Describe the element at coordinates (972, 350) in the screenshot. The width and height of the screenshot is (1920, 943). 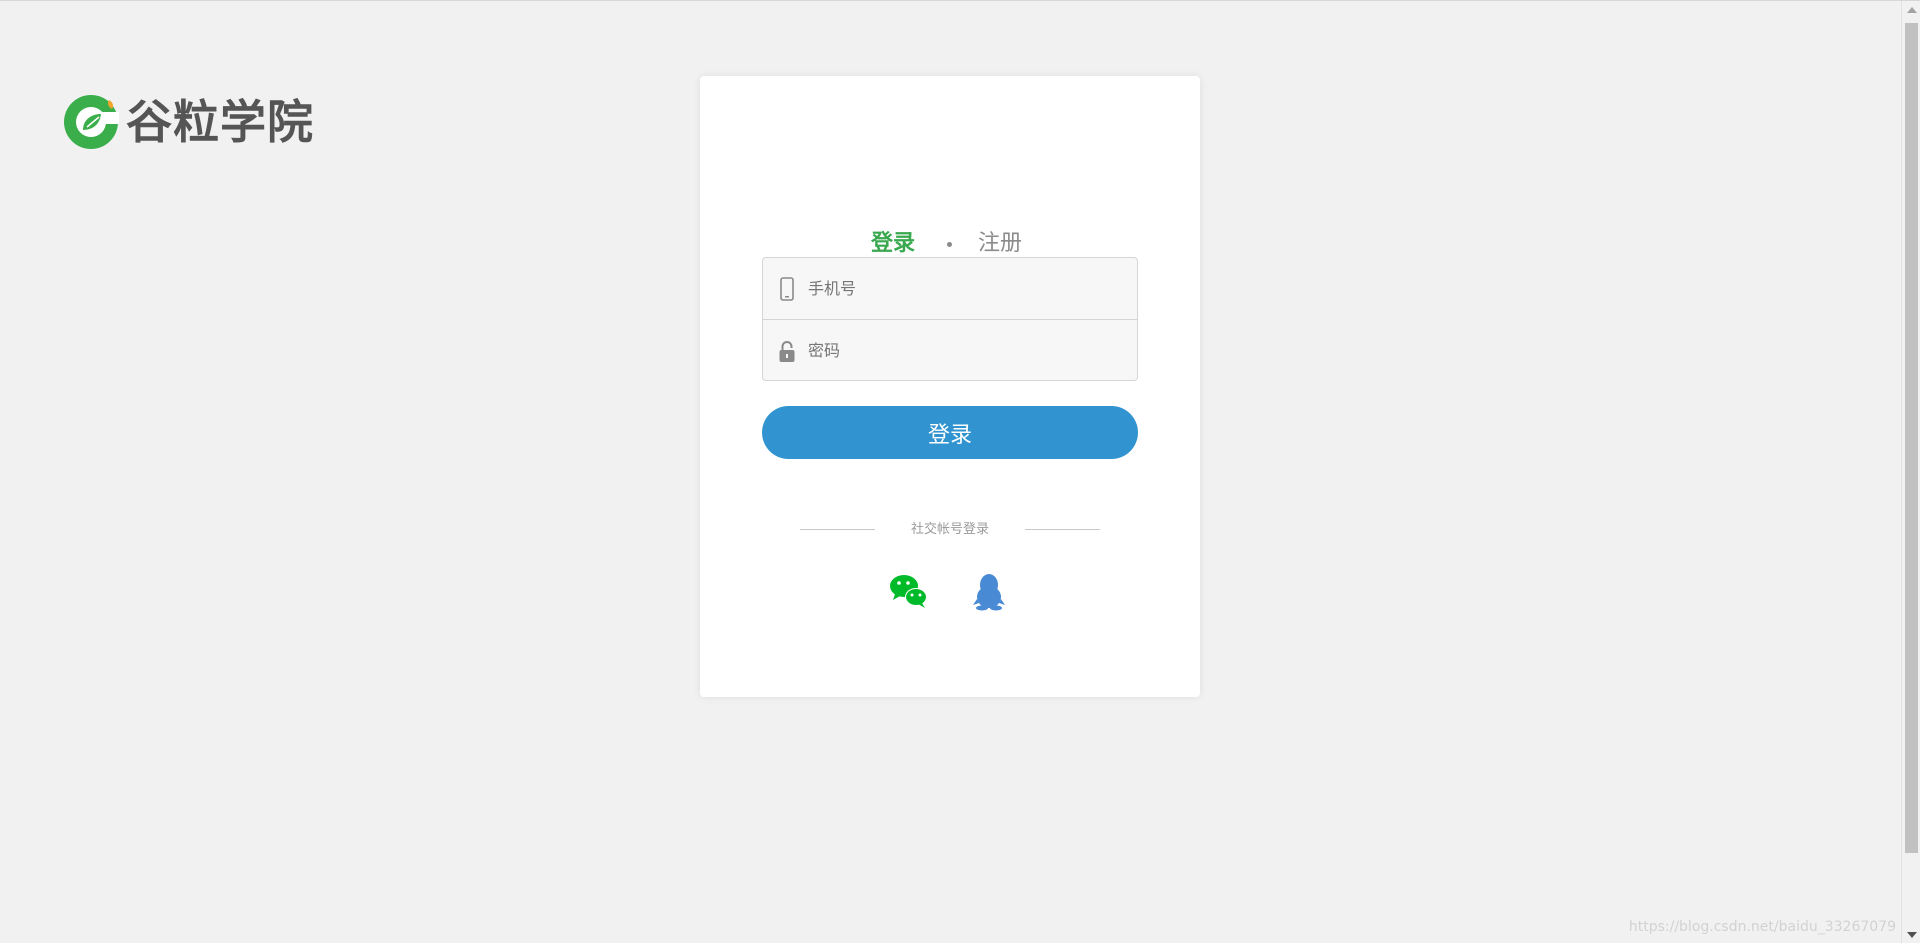
I see `password-input` at that location.